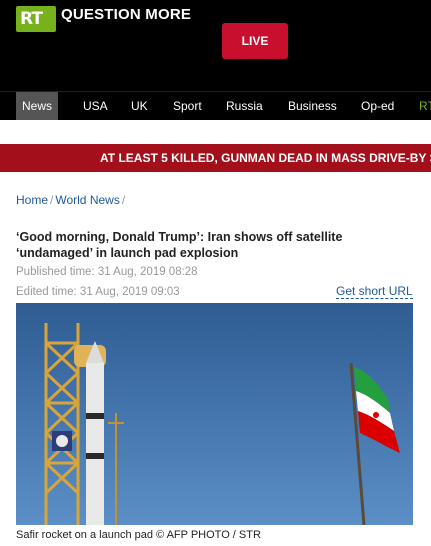 This screenshot has width=431, height=546. I want to click on site-tagline: QUESTION MORE, so click(126, 14).